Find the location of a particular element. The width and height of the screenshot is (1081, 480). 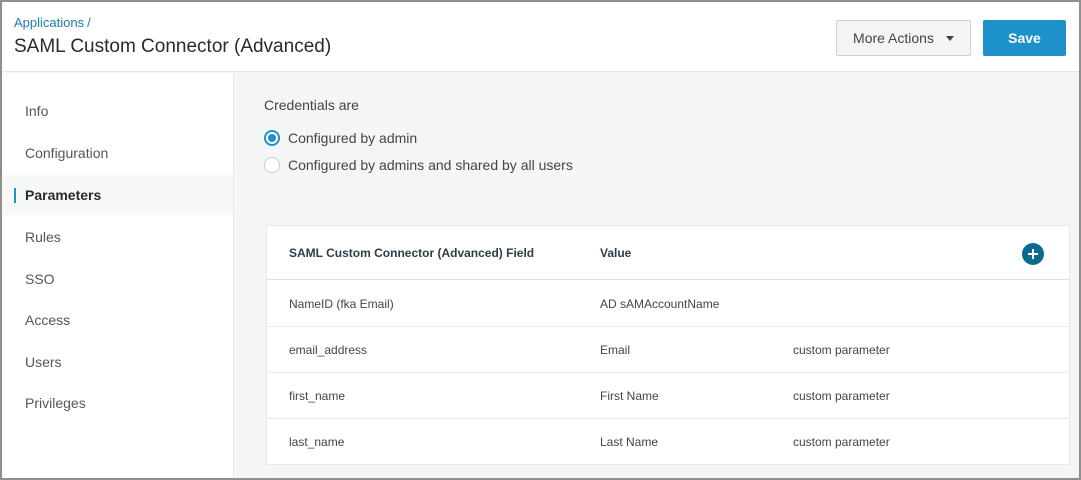

sidebar-item-access: Access is located at coordinates (117, 320).